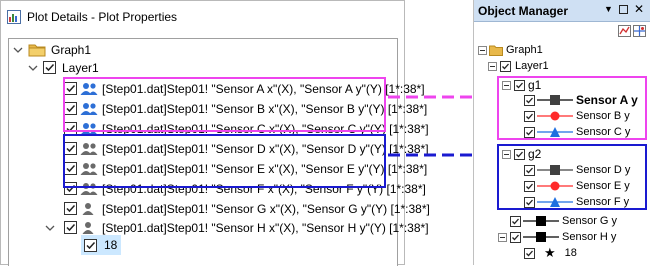 This screenshot has height=266, width=650. Describe the element at coordinates (535, 154) in the screenshot. I see `group-label: g2` at that location.